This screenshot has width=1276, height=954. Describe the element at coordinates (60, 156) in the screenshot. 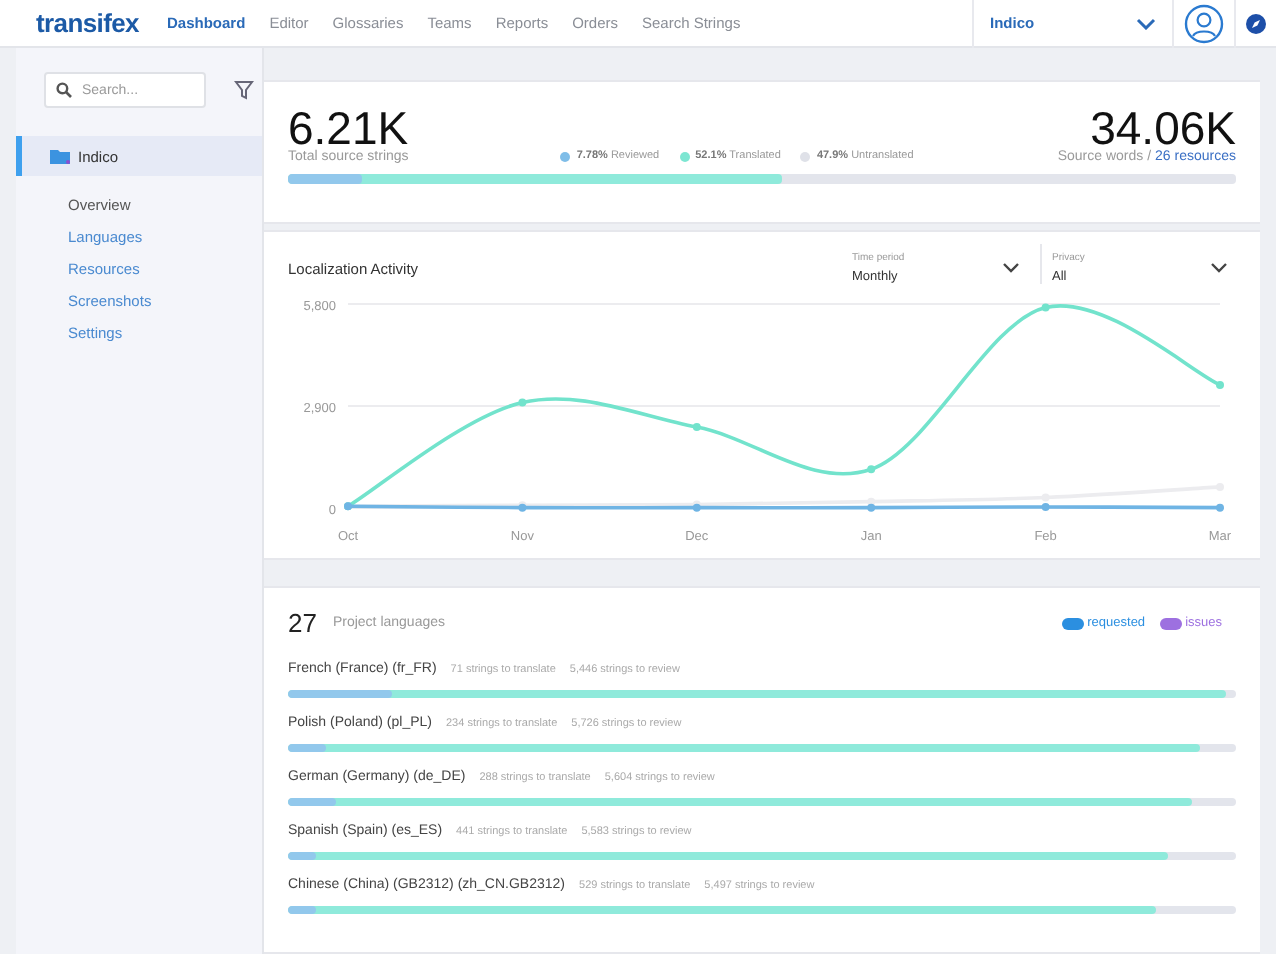

I see `folder-icon` at that location.